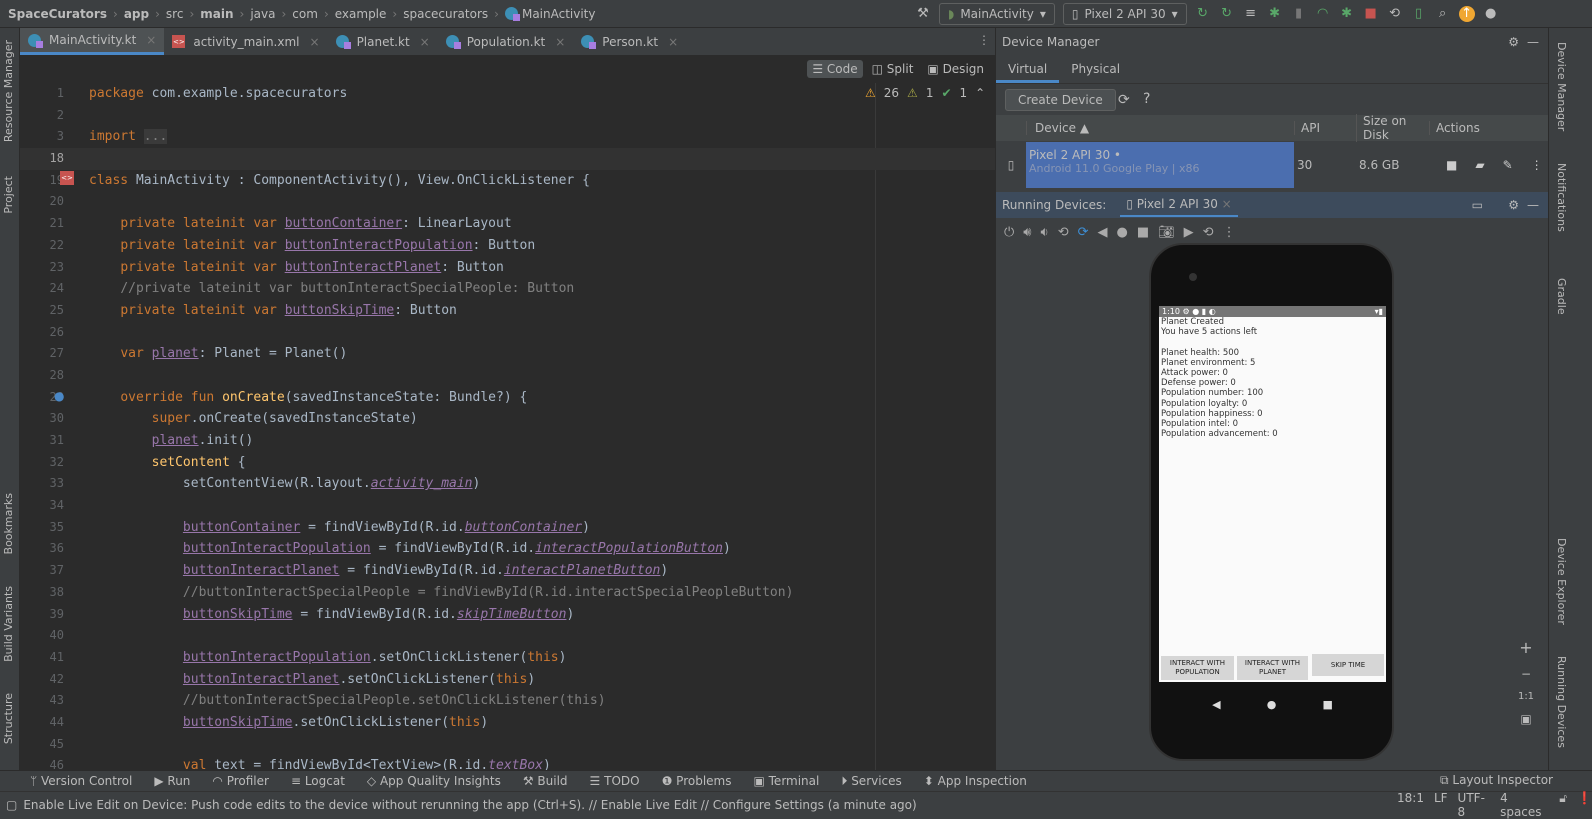 This screenshot has height=819, width=1592. Describe the element at coordinates (1272, 704) in the screenshot. I see `nav-home-icon: ●` at that location.